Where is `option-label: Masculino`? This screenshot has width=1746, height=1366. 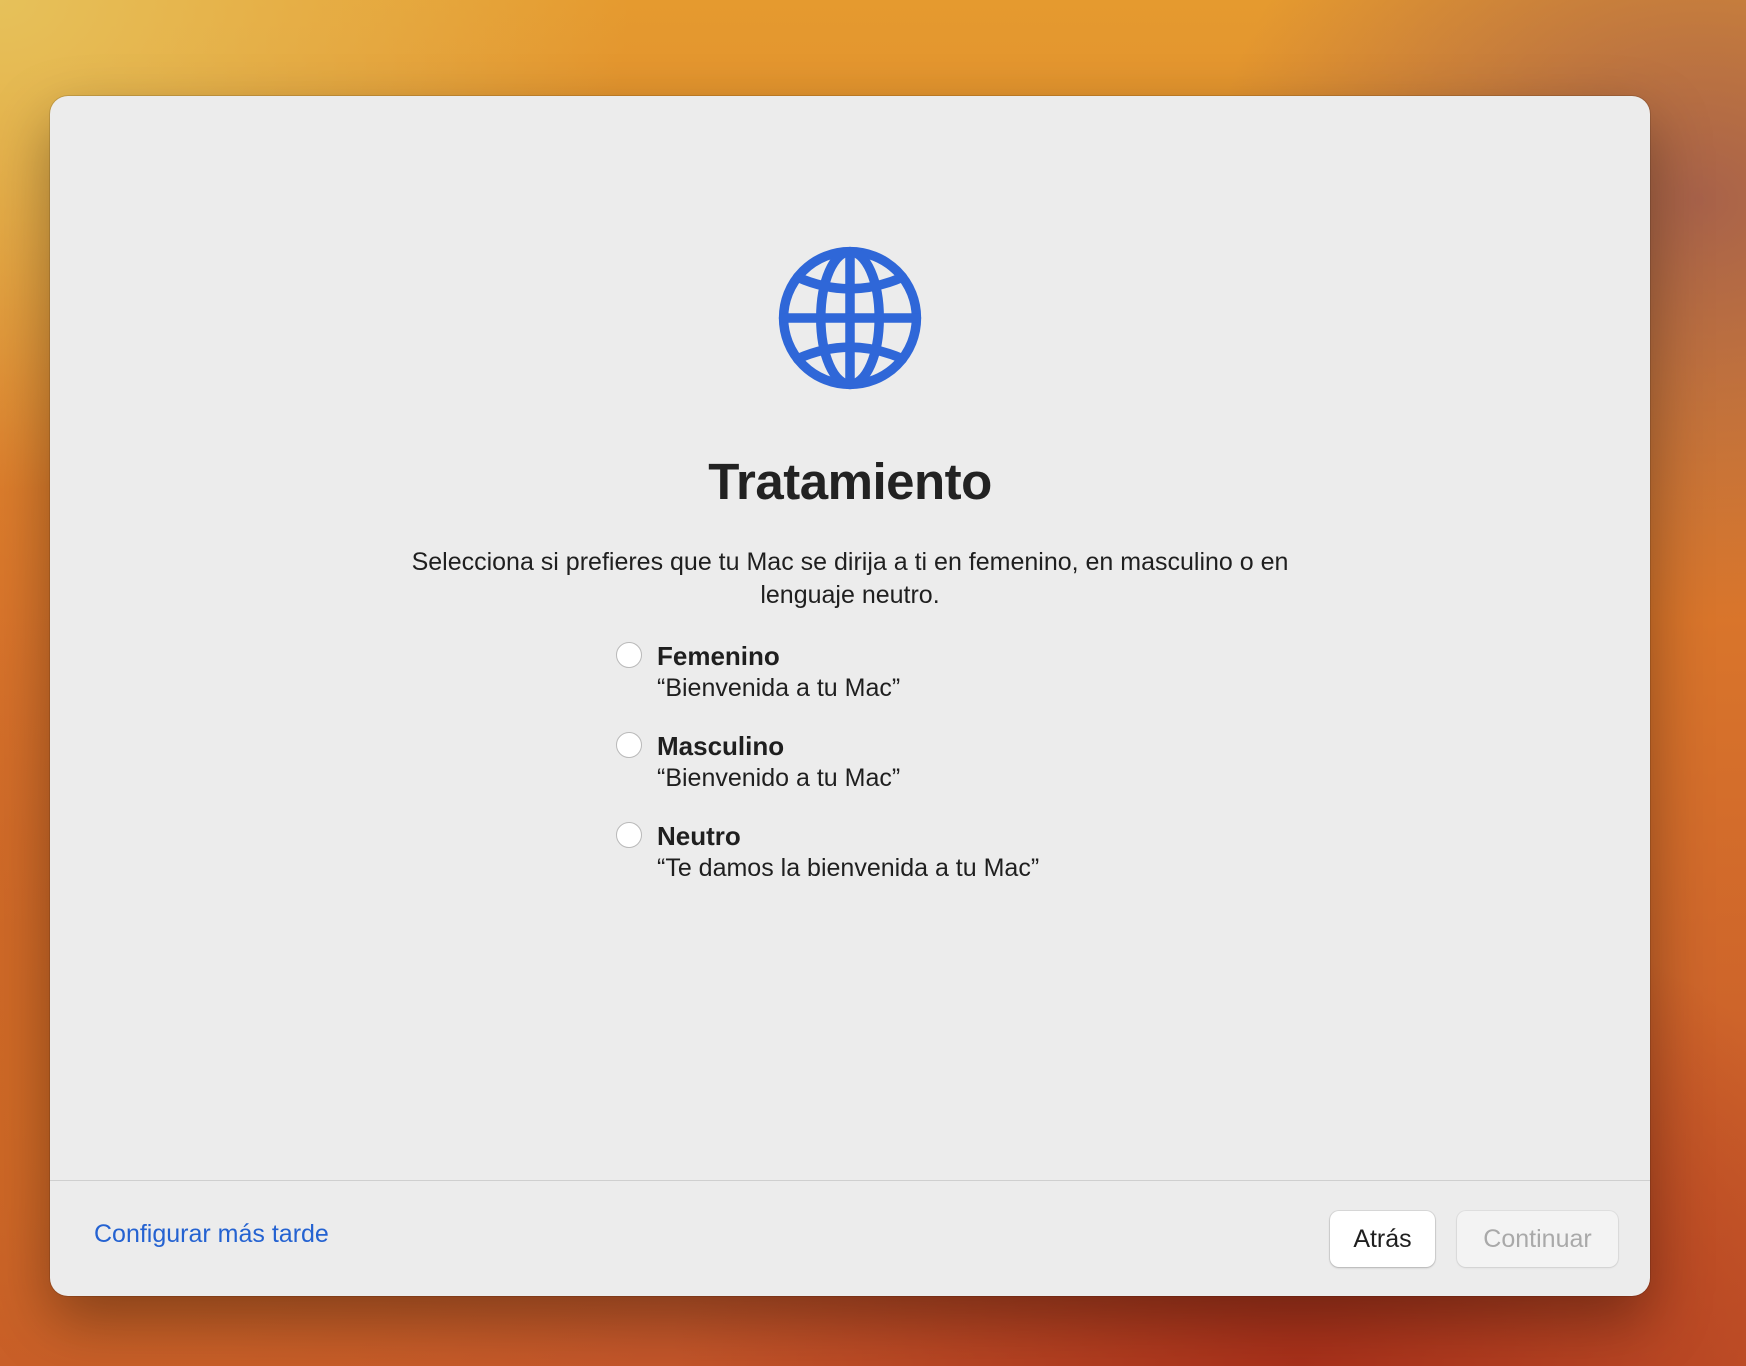
option-label: Masculino is located at coordinates (721, 746).